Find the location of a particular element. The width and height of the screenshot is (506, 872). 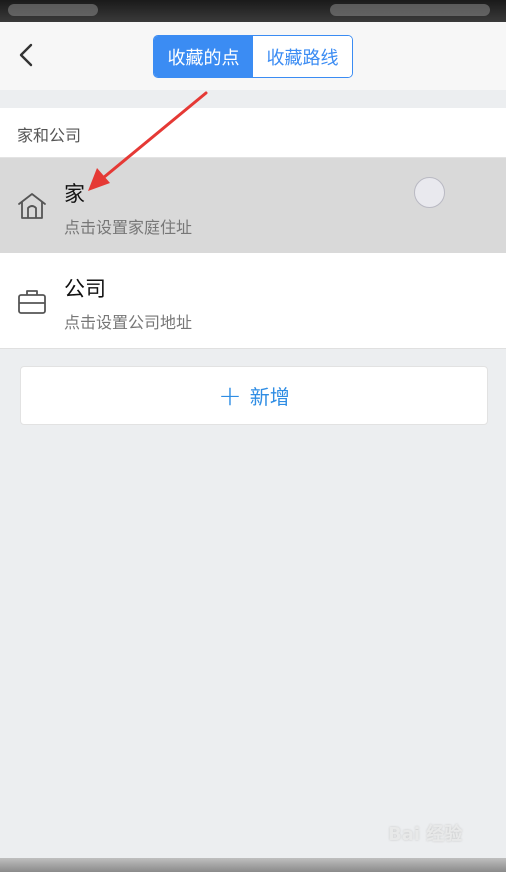

list-item-title: 公司 is located at coordinates (85, 289).